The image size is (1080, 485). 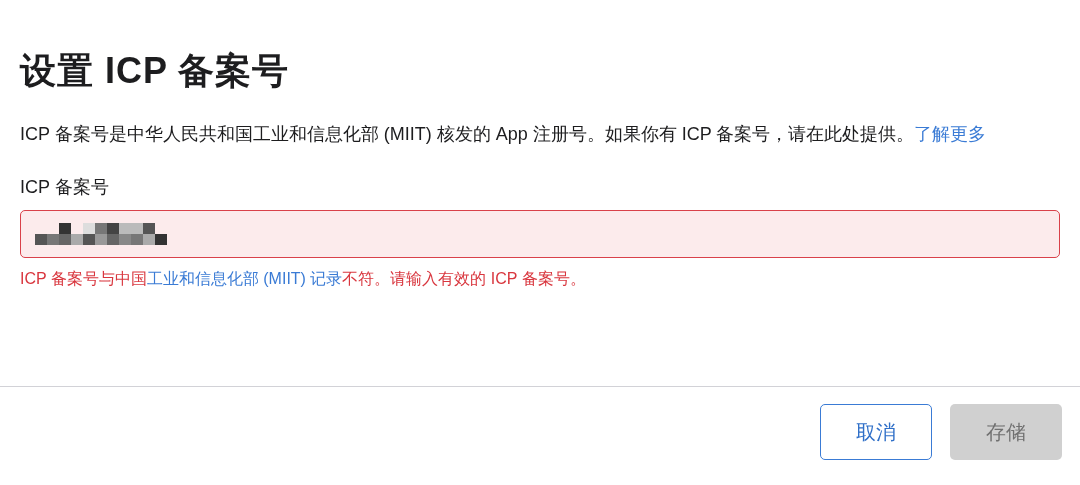 What do you see at coordinates (155, 71) in the screenshot?
I see `dialog-title: 设置 ICP 备案号` at bounding box center [155, 71].